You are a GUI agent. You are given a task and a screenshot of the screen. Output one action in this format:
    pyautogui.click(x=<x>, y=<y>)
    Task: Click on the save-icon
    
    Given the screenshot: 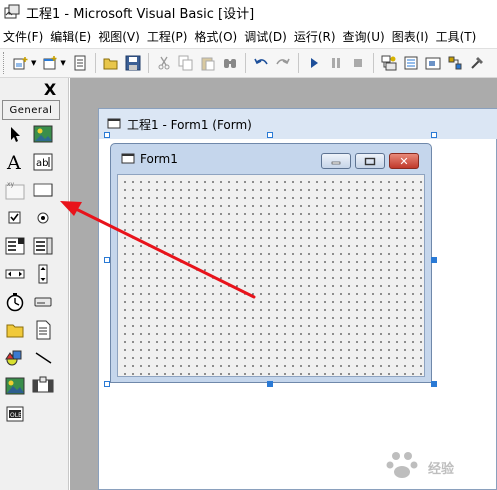 What is the action you would take?
    pyautogui.click(x=133, y=63)
    